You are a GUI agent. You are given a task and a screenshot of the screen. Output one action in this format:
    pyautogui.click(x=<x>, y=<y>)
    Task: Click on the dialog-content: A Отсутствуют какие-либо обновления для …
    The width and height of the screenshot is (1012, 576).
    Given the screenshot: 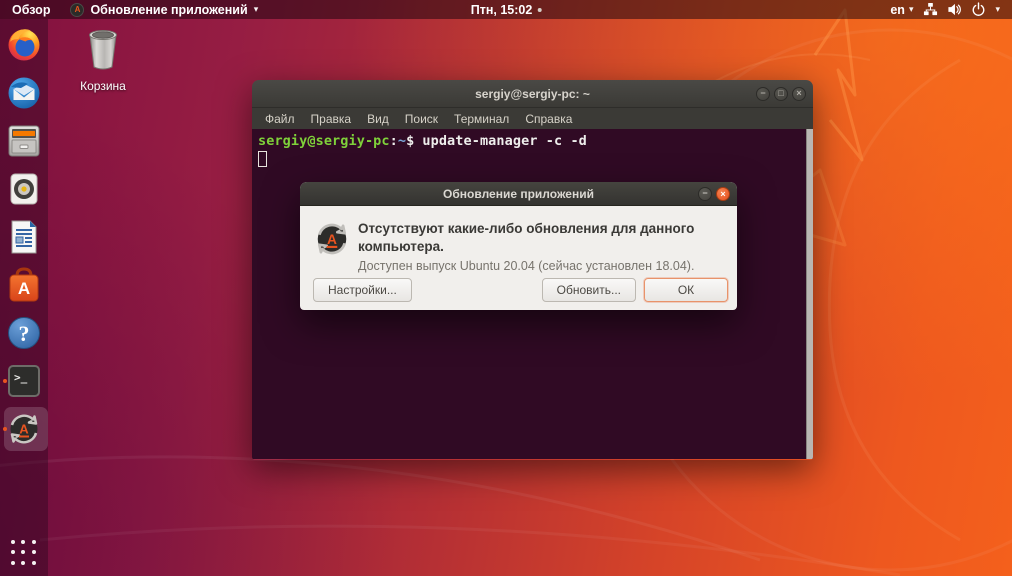 What is the action you would take?
    pyautogui.click(x=518, y=258)
    